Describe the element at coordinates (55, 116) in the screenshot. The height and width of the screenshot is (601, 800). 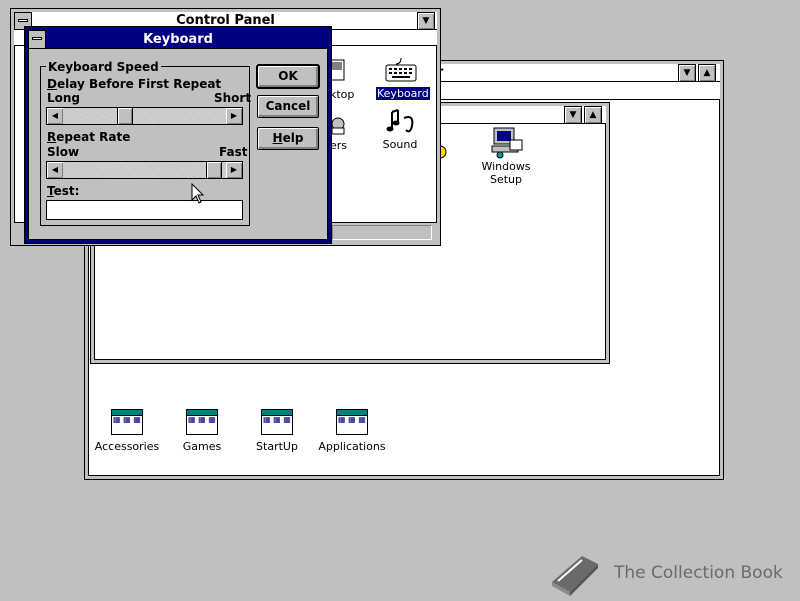
I see `delay-left-arrow: ◀` at that location.